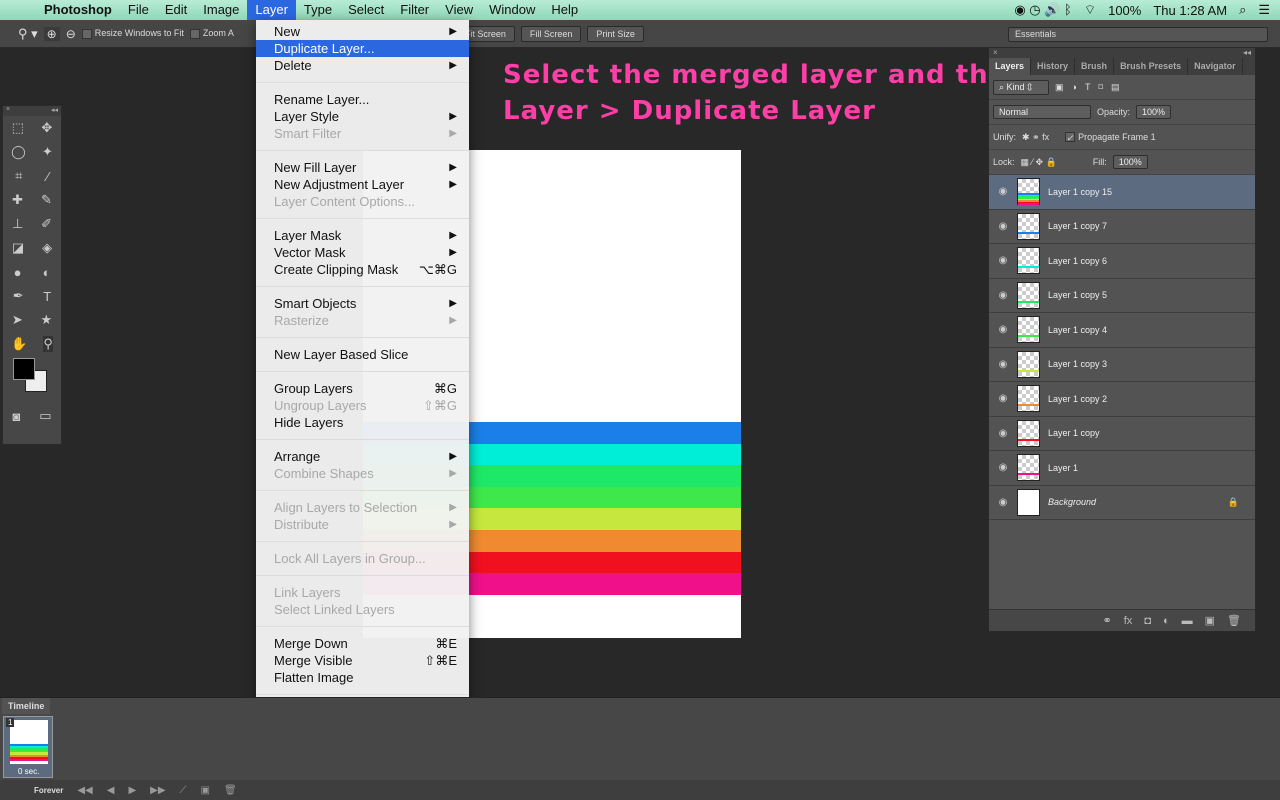 Image resolution: width=1280 pixels, height=800 pixels. Describe the element at coordinates (1151, 66) in the screenshot. I see `tab-brush-presets: Brush Presets` at that location.